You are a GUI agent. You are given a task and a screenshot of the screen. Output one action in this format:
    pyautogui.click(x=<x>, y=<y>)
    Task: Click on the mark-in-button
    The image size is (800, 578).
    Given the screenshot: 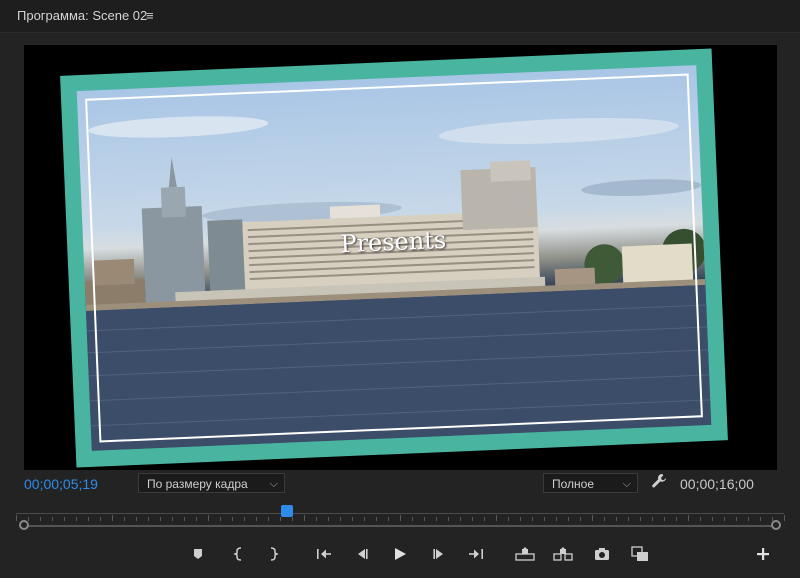 What is the action you would take?
    pyautogui.click(x=239, y=554)
    